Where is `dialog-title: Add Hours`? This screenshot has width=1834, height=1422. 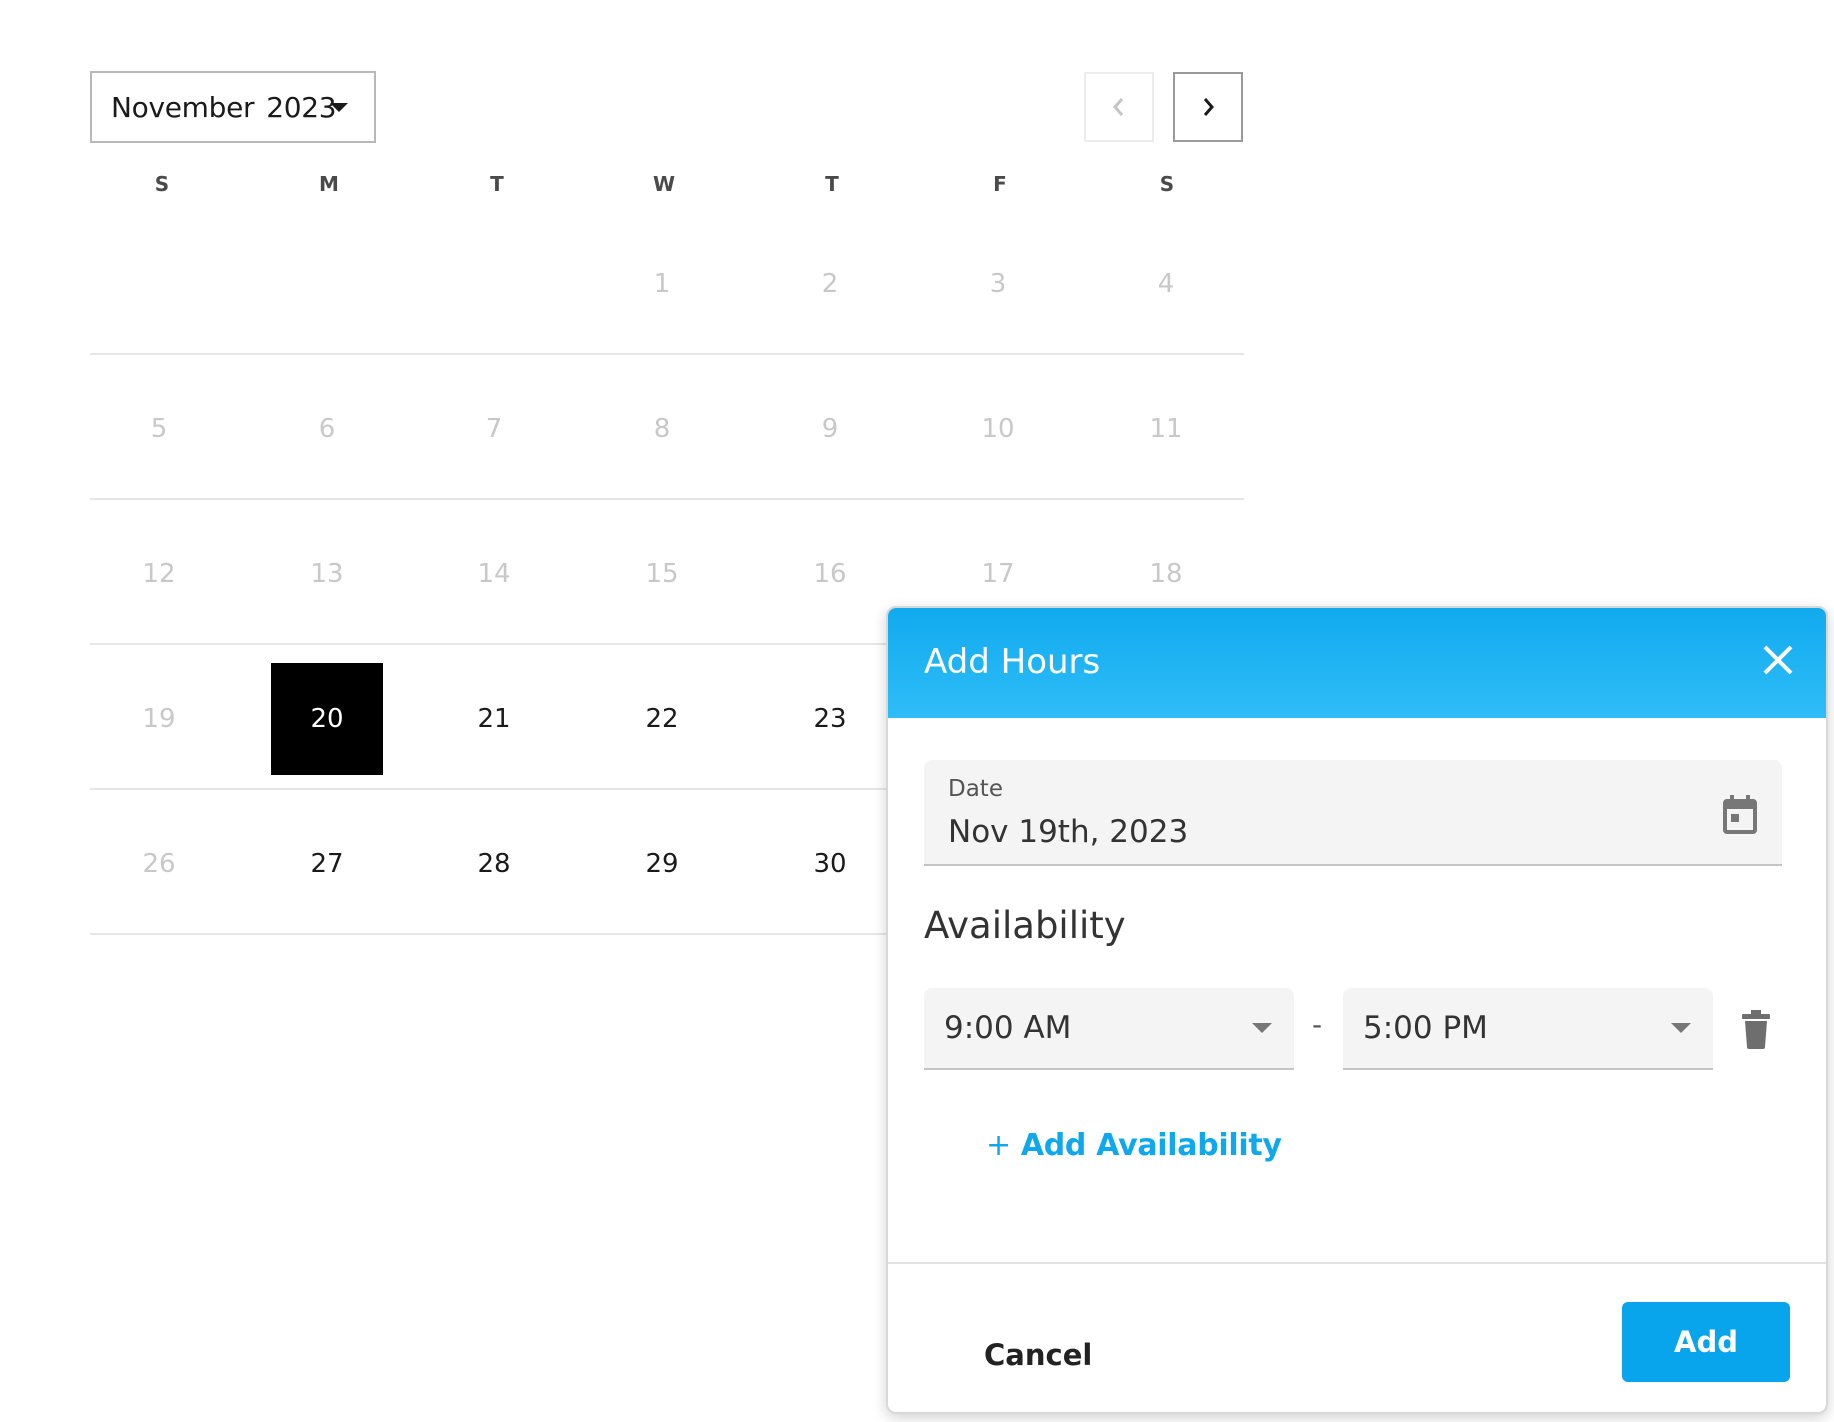
dialog-title: Add Hours is located at coordinates (1012, 662).